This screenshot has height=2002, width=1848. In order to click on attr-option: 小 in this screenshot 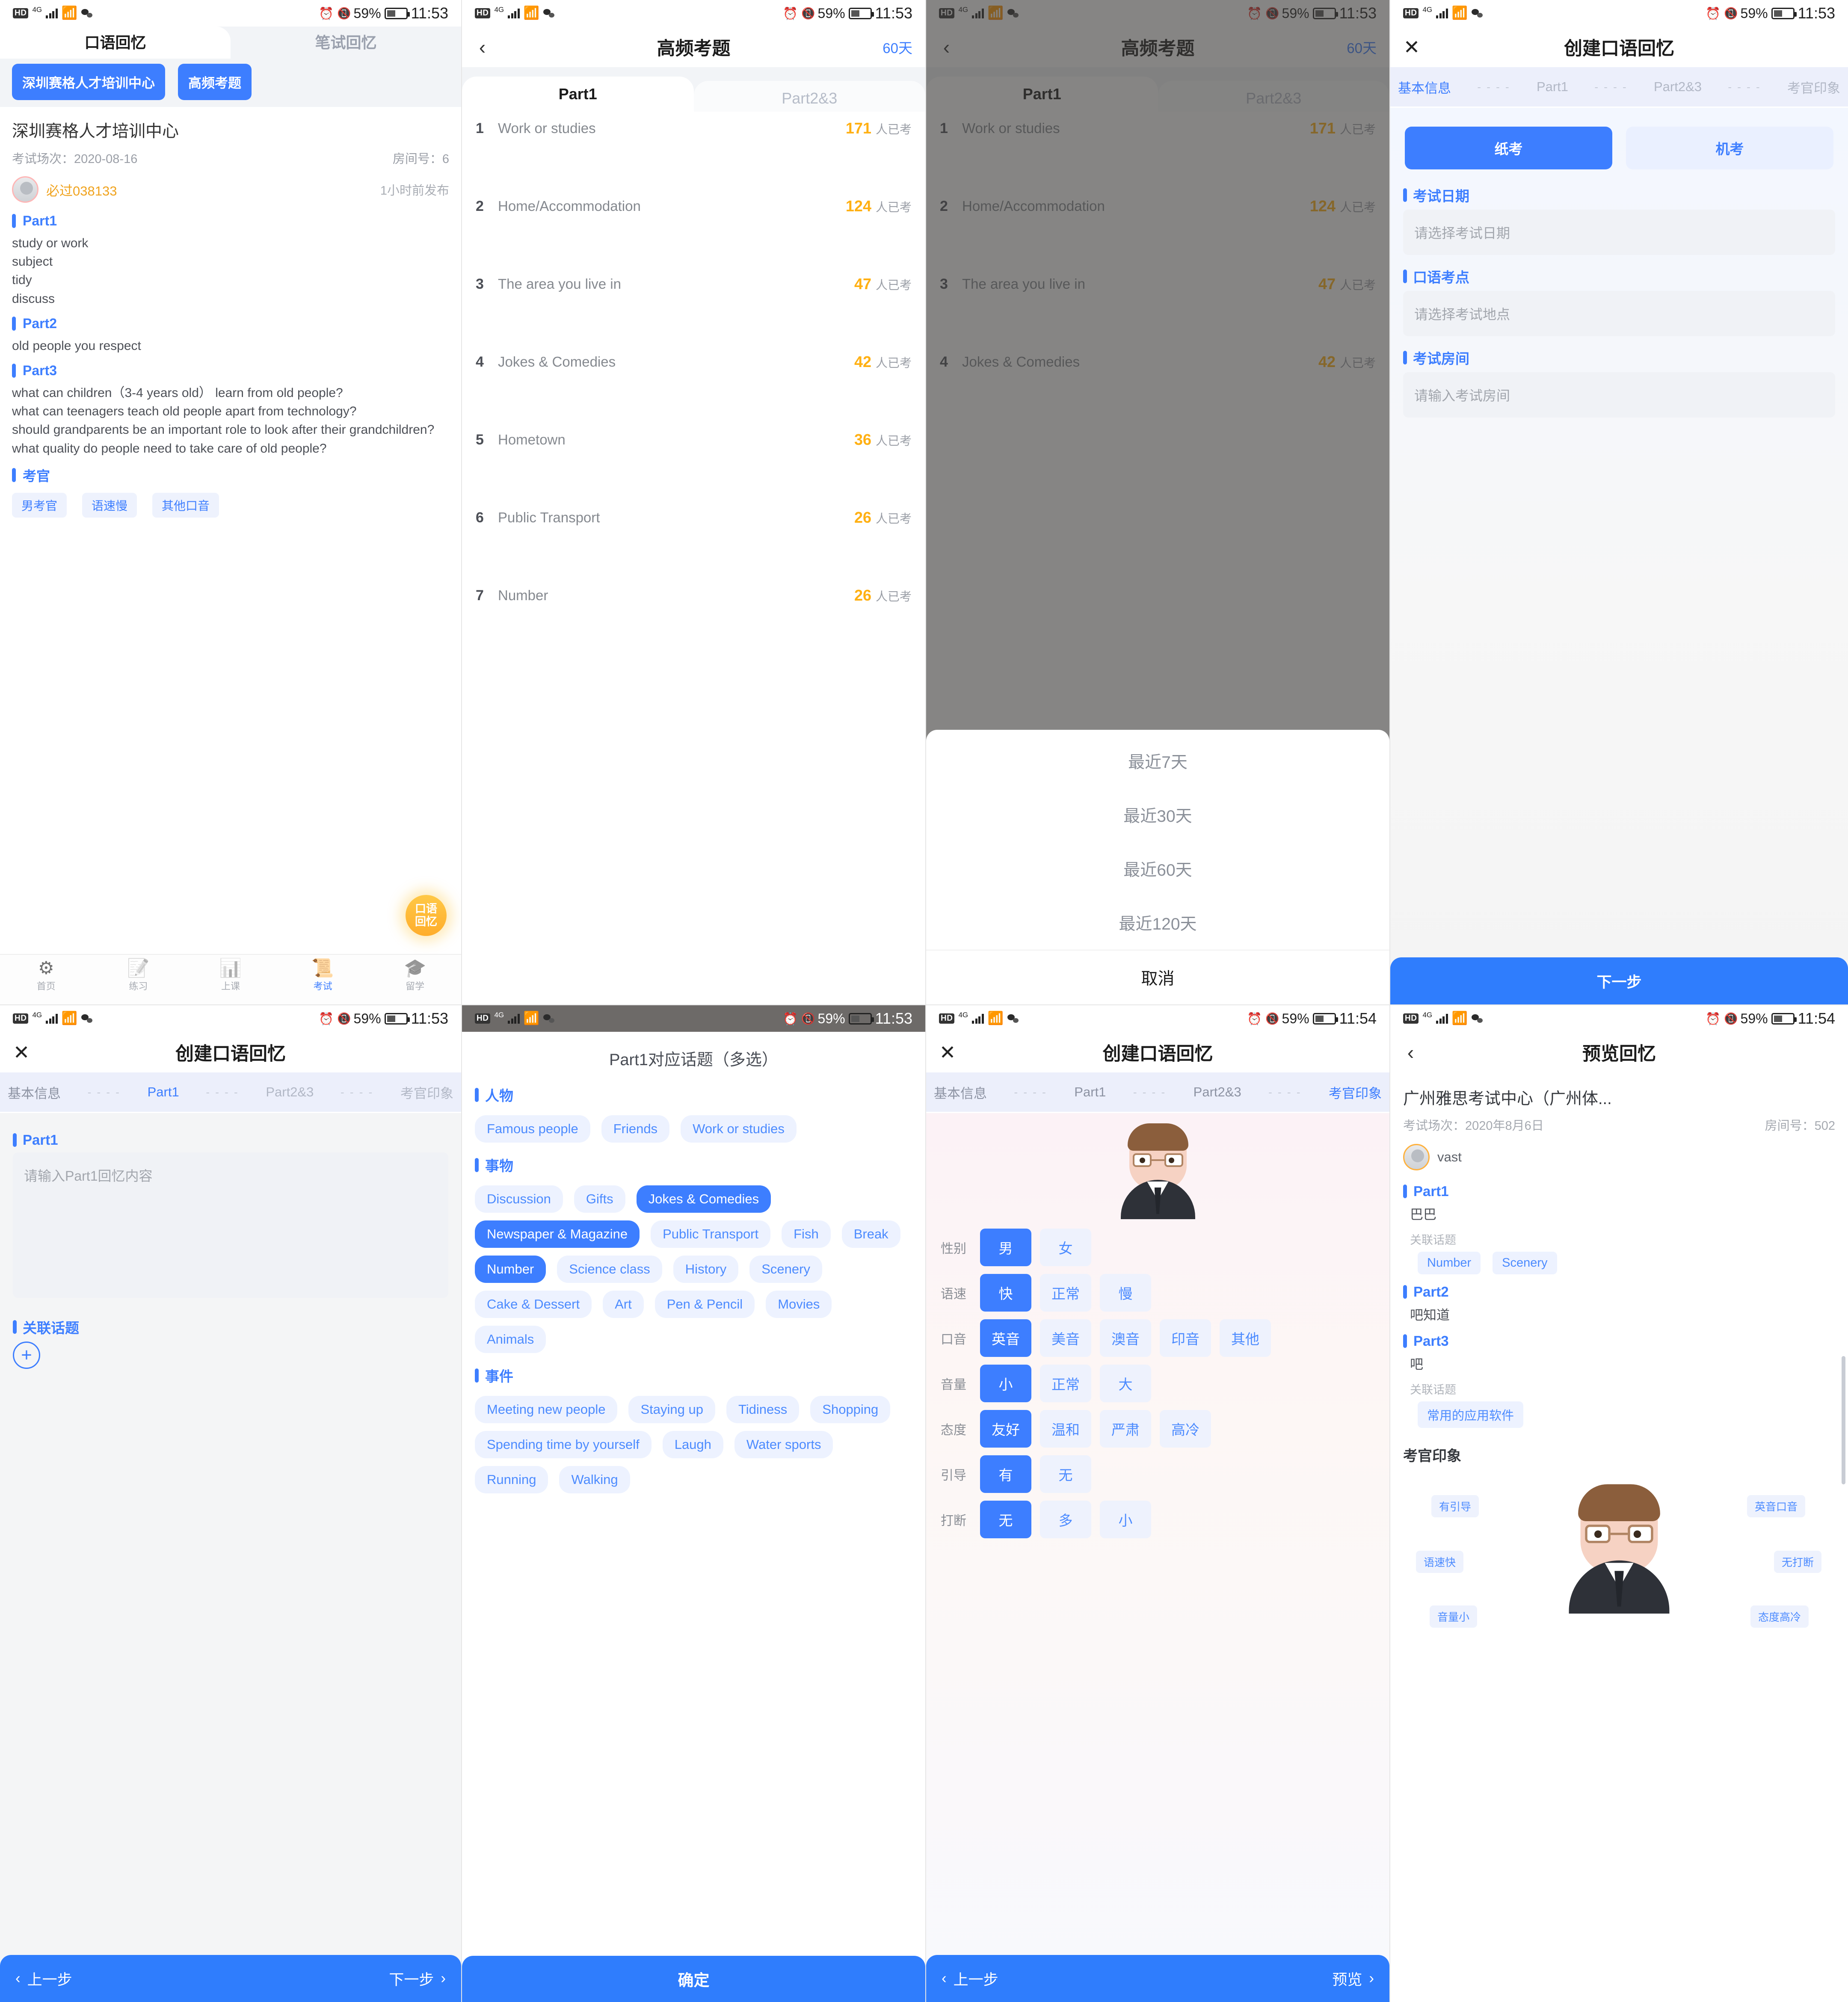, I will do `click(1125, 1519)`.